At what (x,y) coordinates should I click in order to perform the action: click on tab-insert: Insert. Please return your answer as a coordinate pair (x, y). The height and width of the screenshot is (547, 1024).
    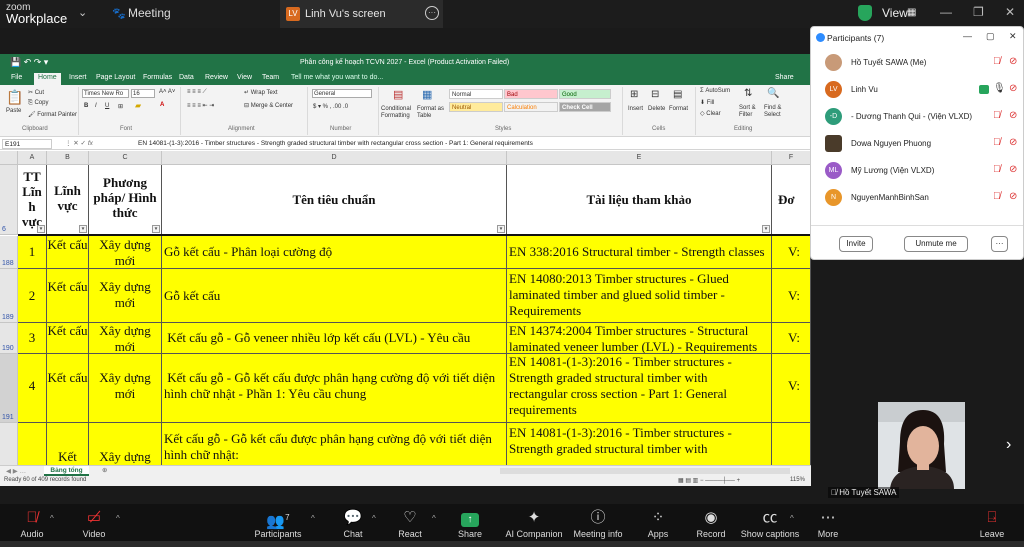
    Looking at the image, I should click on (78, 77).